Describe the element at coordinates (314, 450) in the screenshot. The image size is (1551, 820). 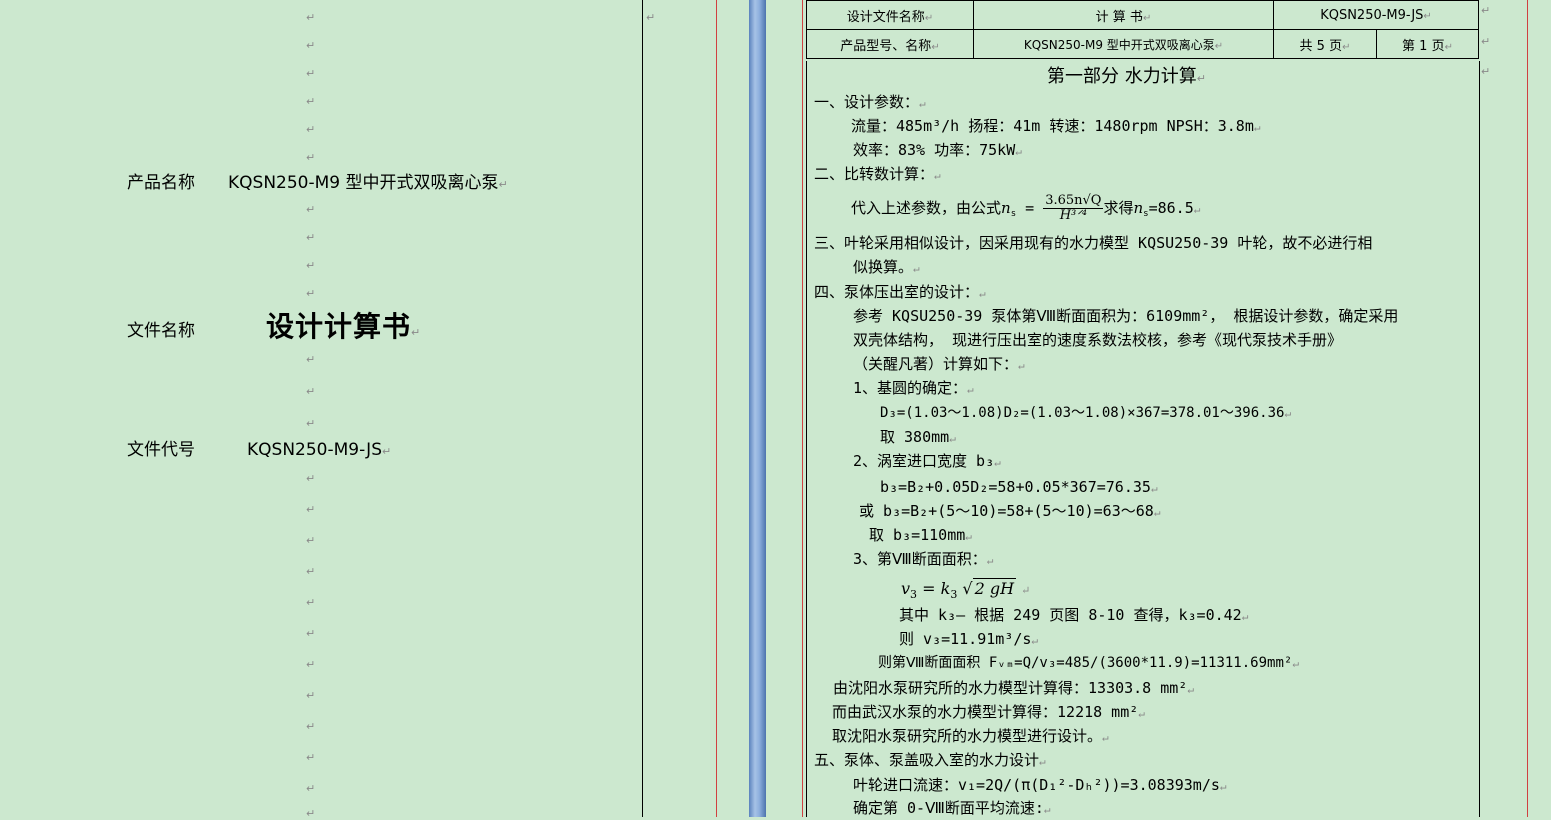
I see `file-code-value: KQSN250-M9-JS` at that location.